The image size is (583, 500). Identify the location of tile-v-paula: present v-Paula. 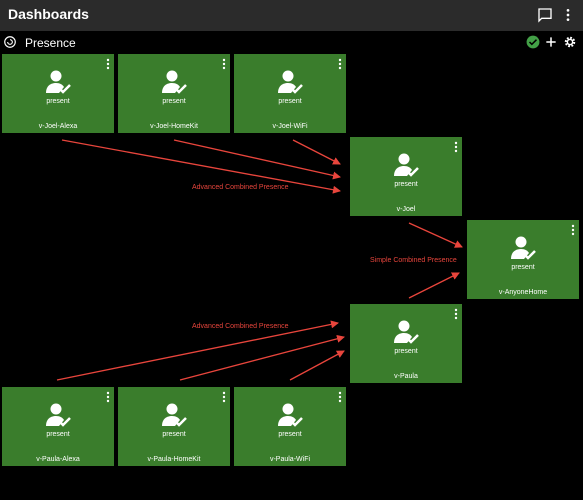
(406, 343).